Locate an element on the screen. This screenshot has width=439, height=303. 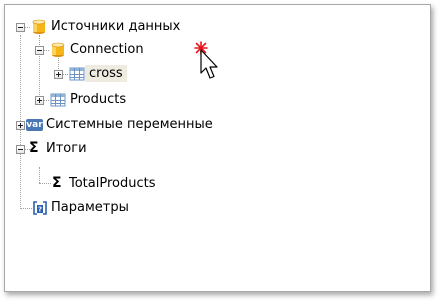
tree-node-label: Параметры is located at coordinates (90, 207).